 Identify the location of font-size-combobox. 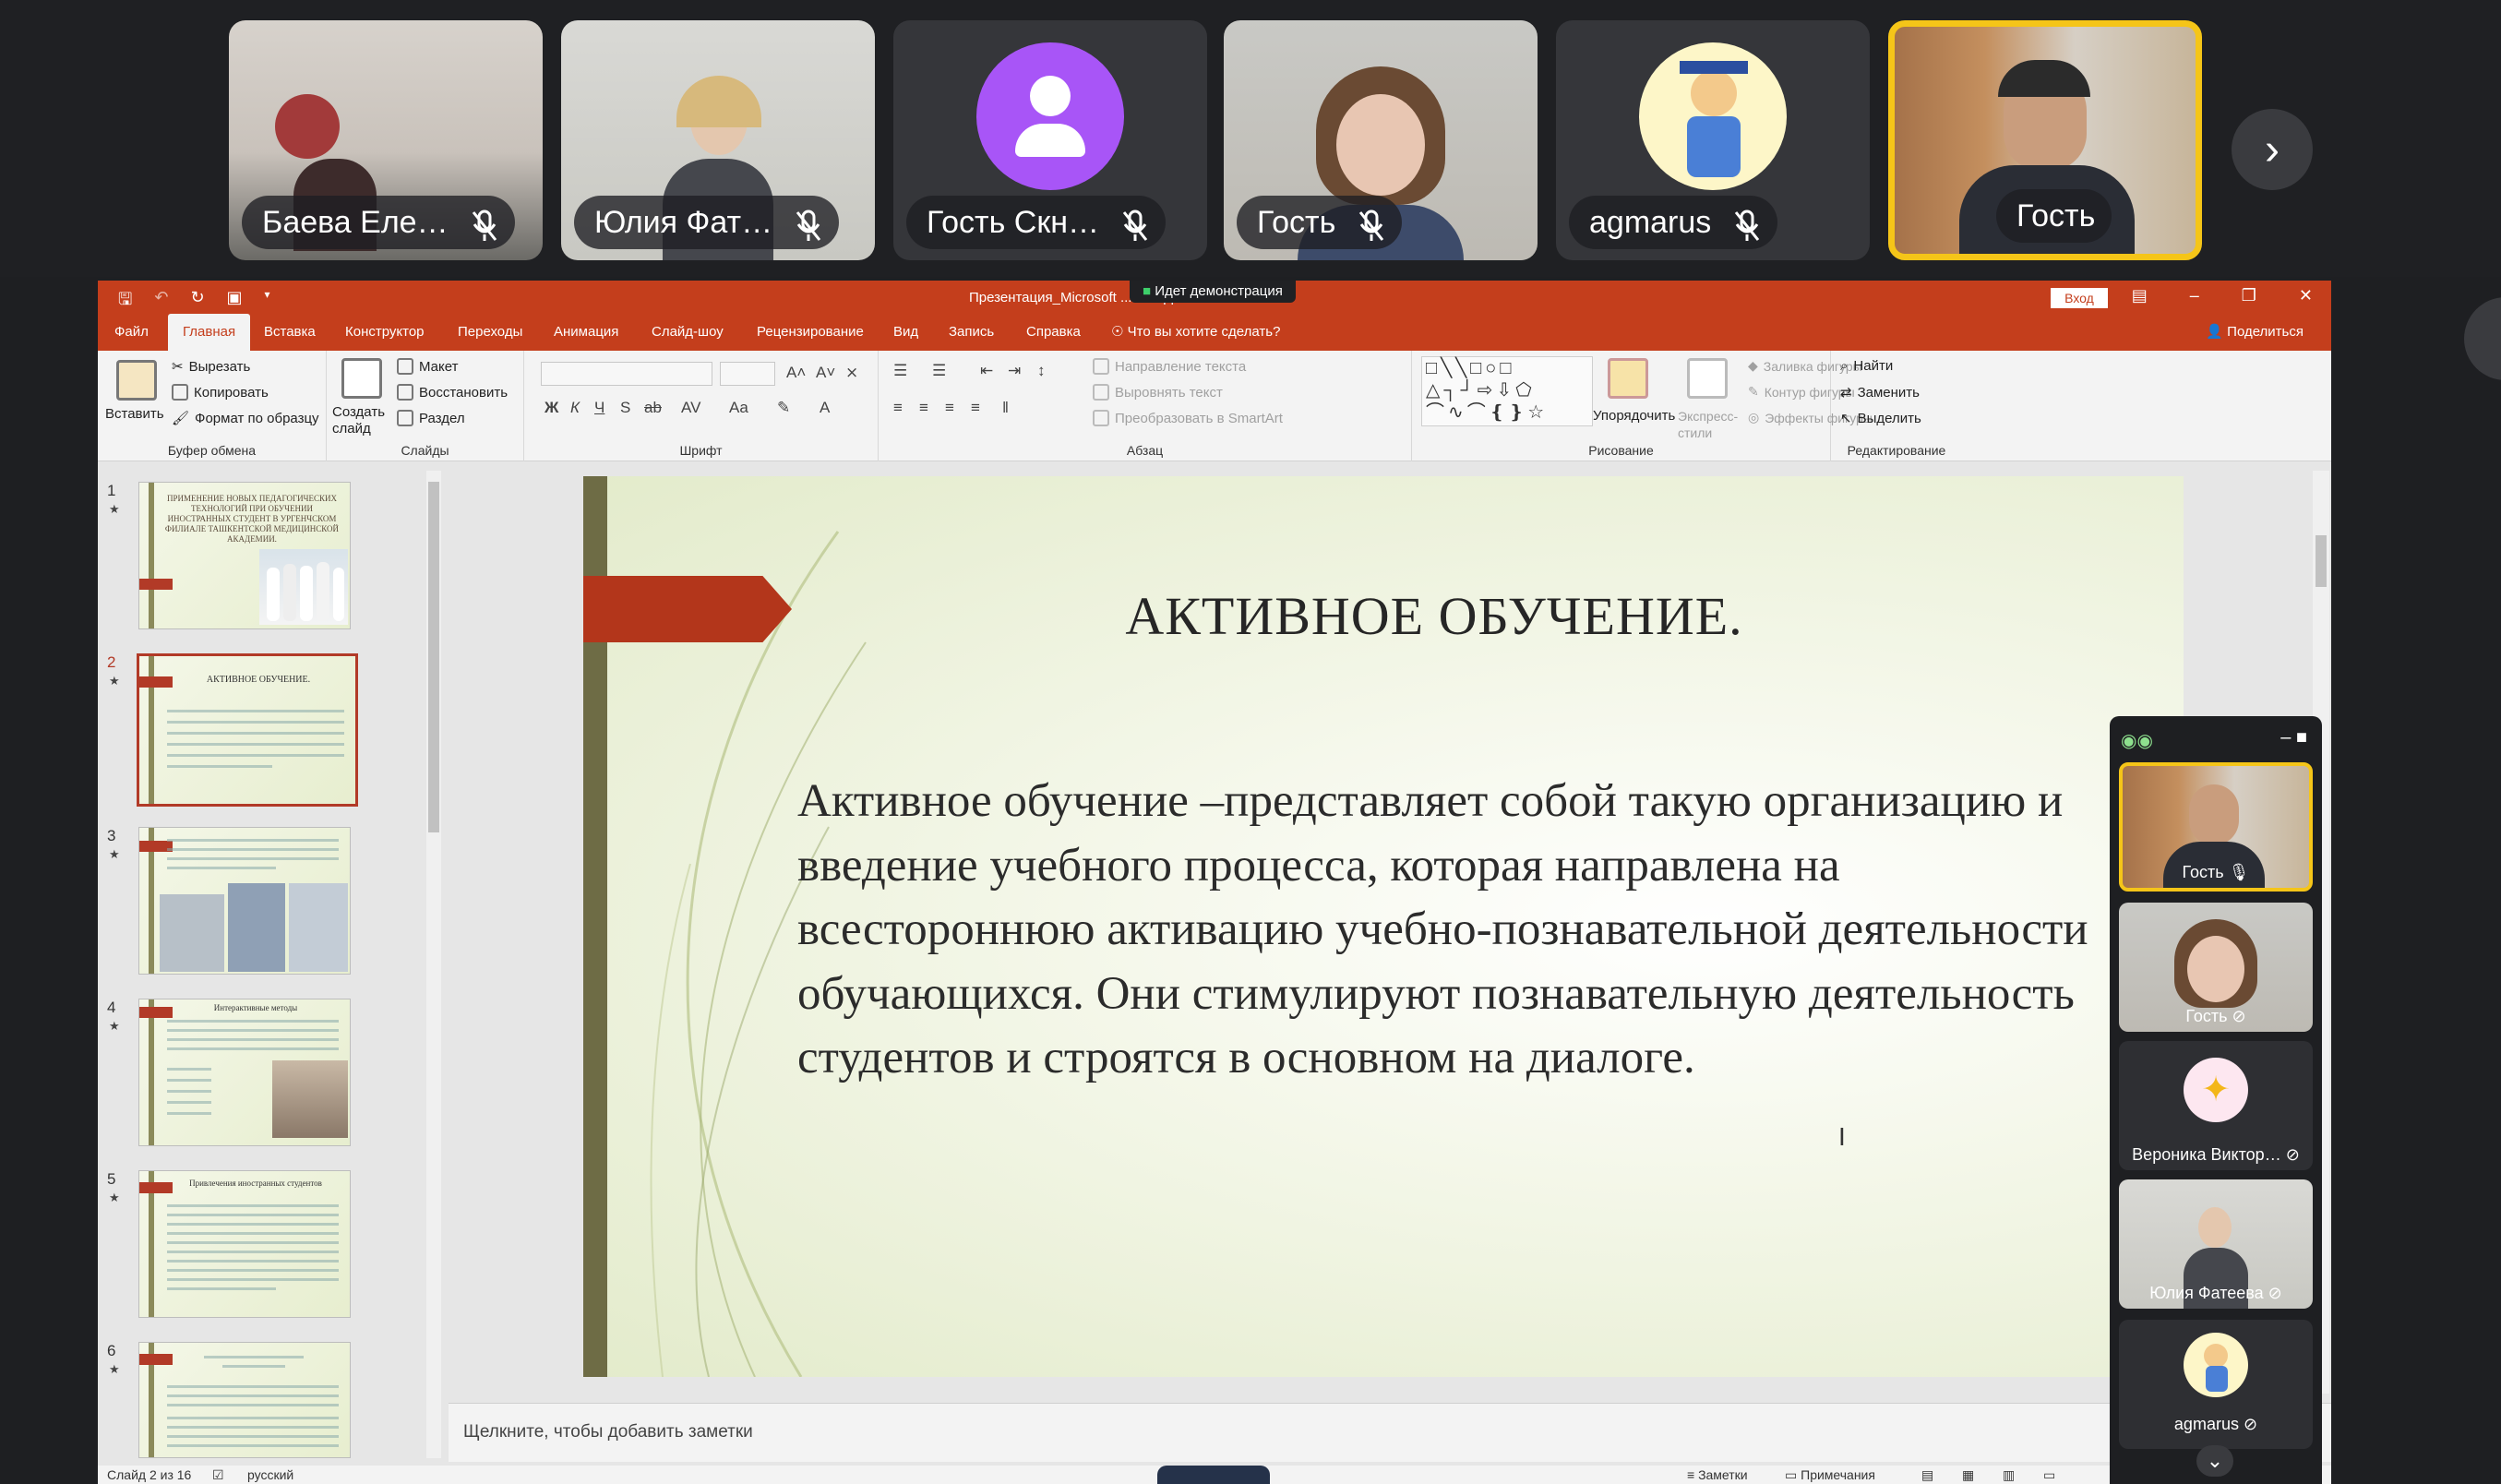
(747, 374).